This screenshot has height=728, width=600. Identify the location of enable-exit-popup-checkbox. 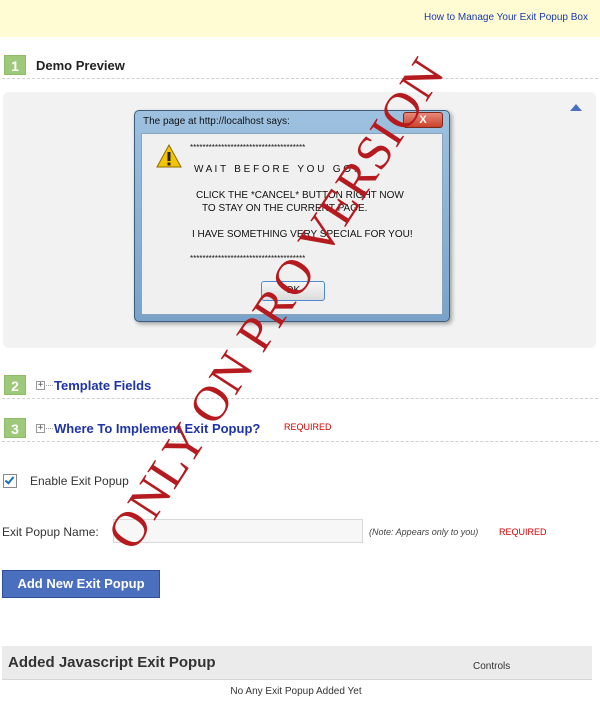
(10, 481).